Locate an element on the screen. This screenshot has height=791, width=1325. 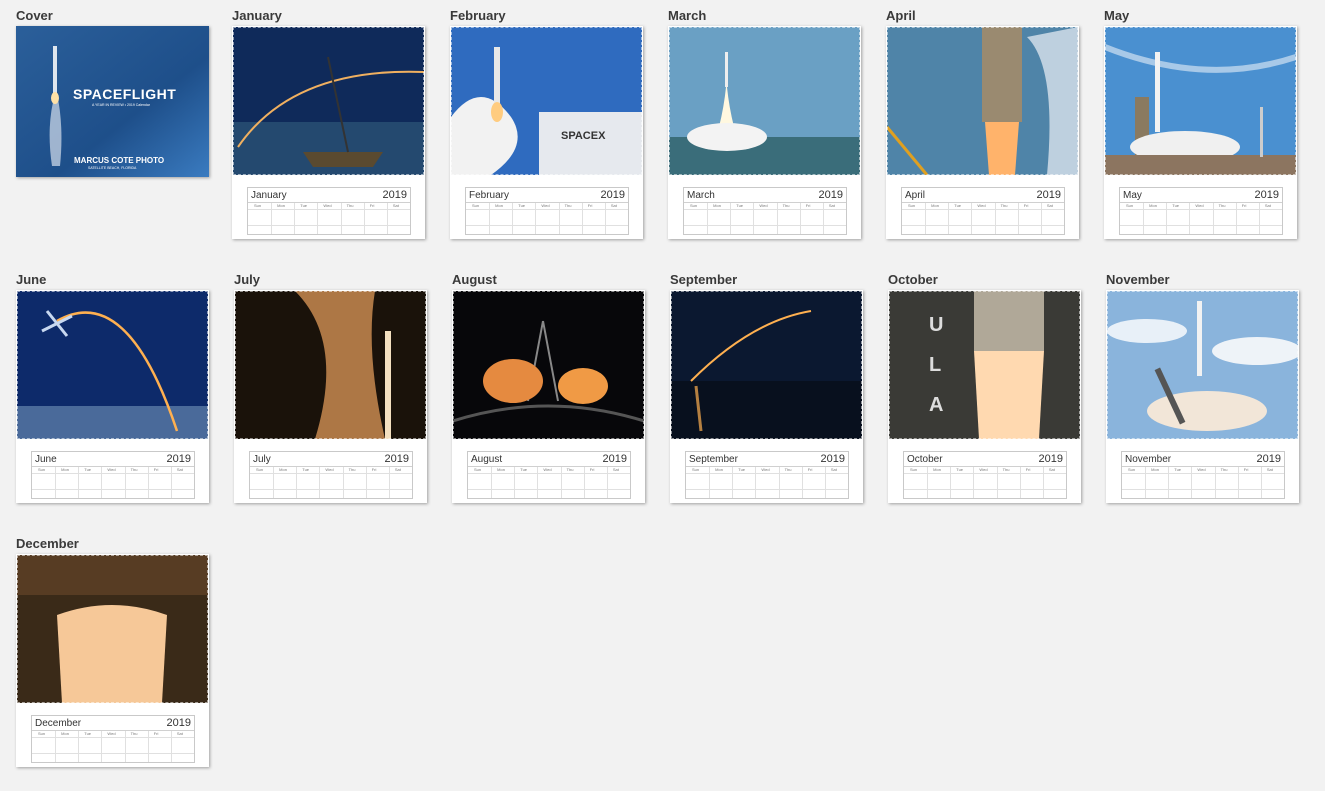
rocket-launch-smoke-image is located at coordinates (764, 101).